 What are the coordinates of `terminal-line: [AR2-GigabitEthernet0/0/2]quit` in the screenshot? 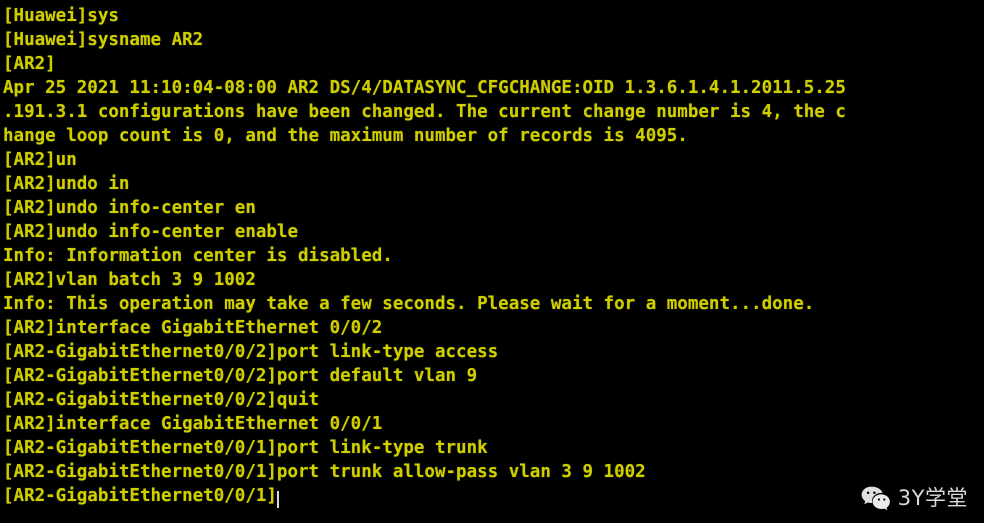 It's located at (161, 400).